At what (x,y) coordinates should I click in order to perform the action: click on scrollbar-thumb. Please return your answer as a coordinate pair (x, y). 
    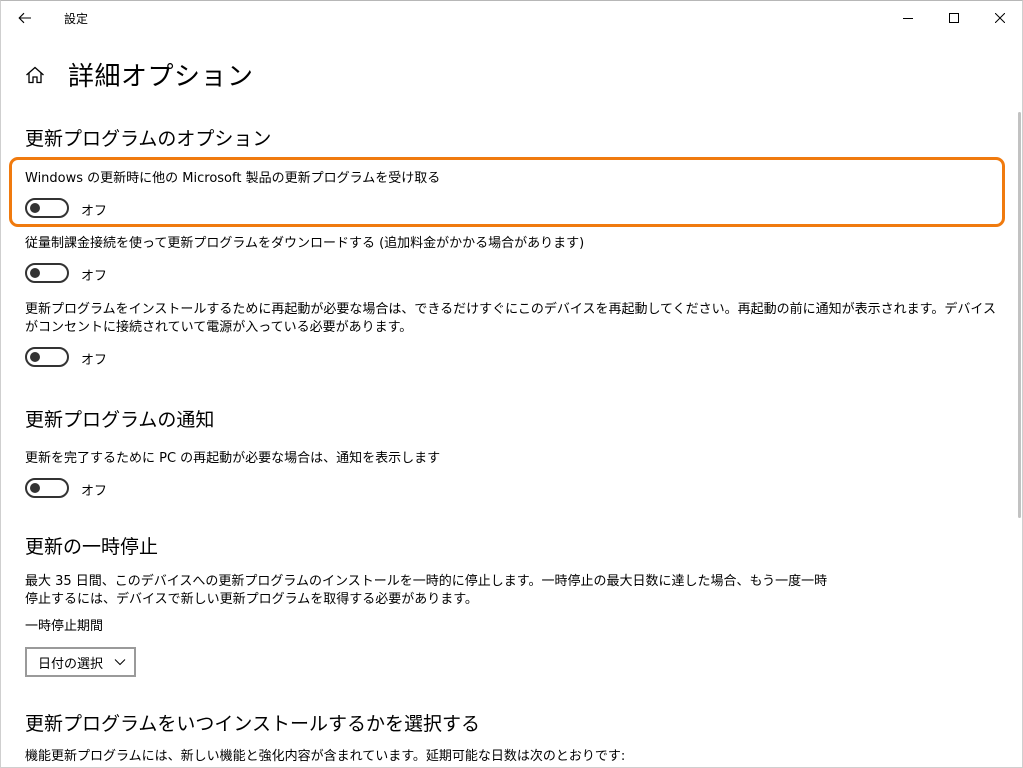
    Looking at the image, I should click on (1019, 315).